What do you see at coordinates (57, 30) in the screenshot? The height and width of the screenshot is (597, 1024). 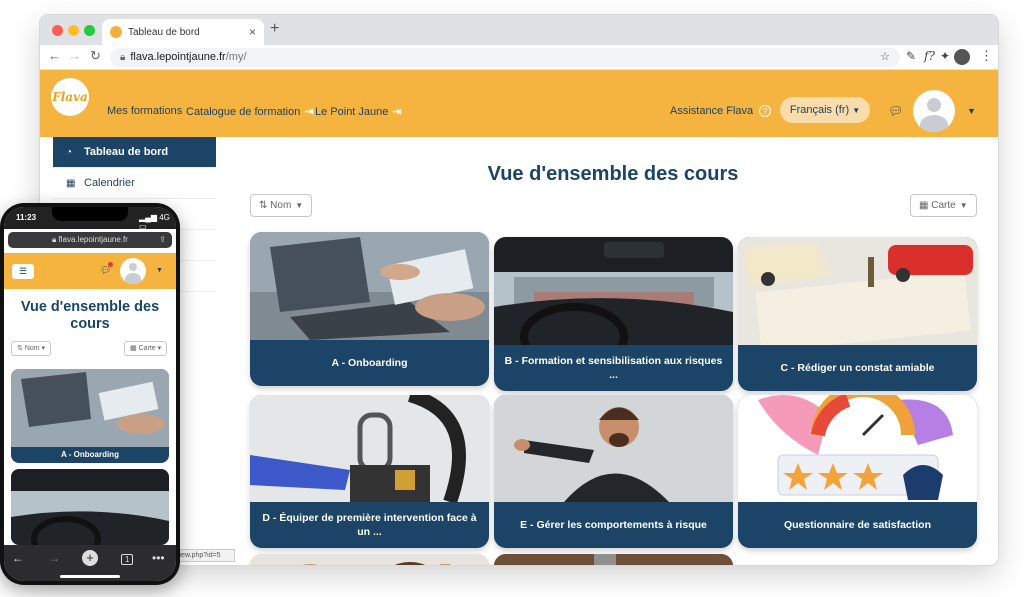 I see `close-window-button` at bounding box center [57, 30].